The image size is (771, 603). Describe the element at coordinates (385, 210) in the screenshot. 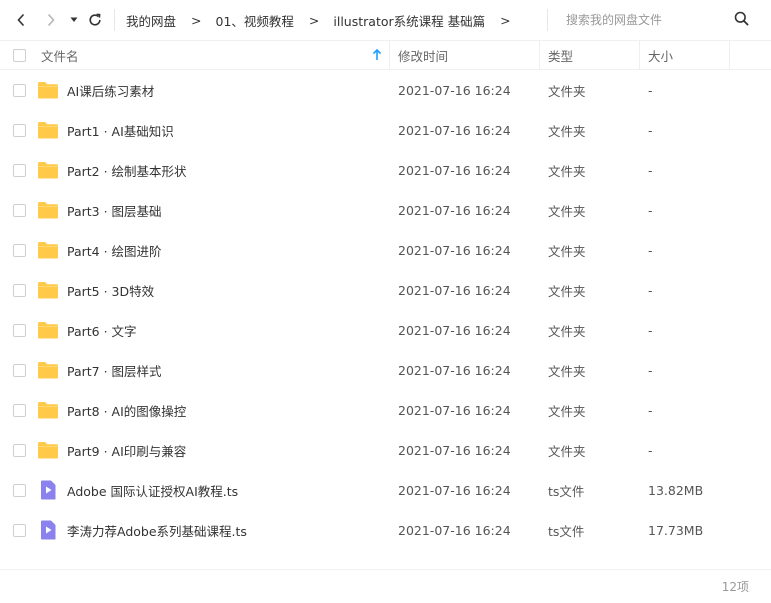

I see `file-row: Part3 · 图层基础 2021-07-16 16:24 文件夹 -` at that location.